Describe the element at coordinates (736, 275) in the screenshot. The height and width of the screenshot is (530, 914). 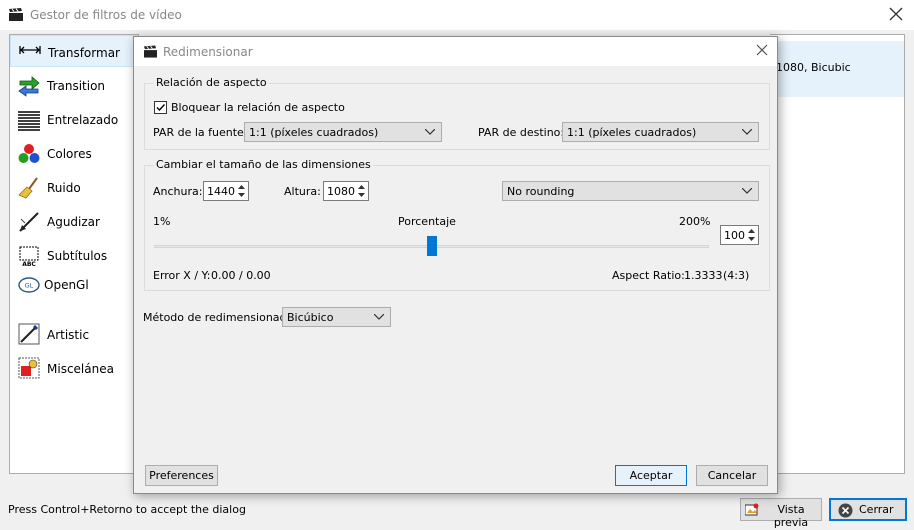
I see `aspect-ratio-fraction: (4:3)` at that location.